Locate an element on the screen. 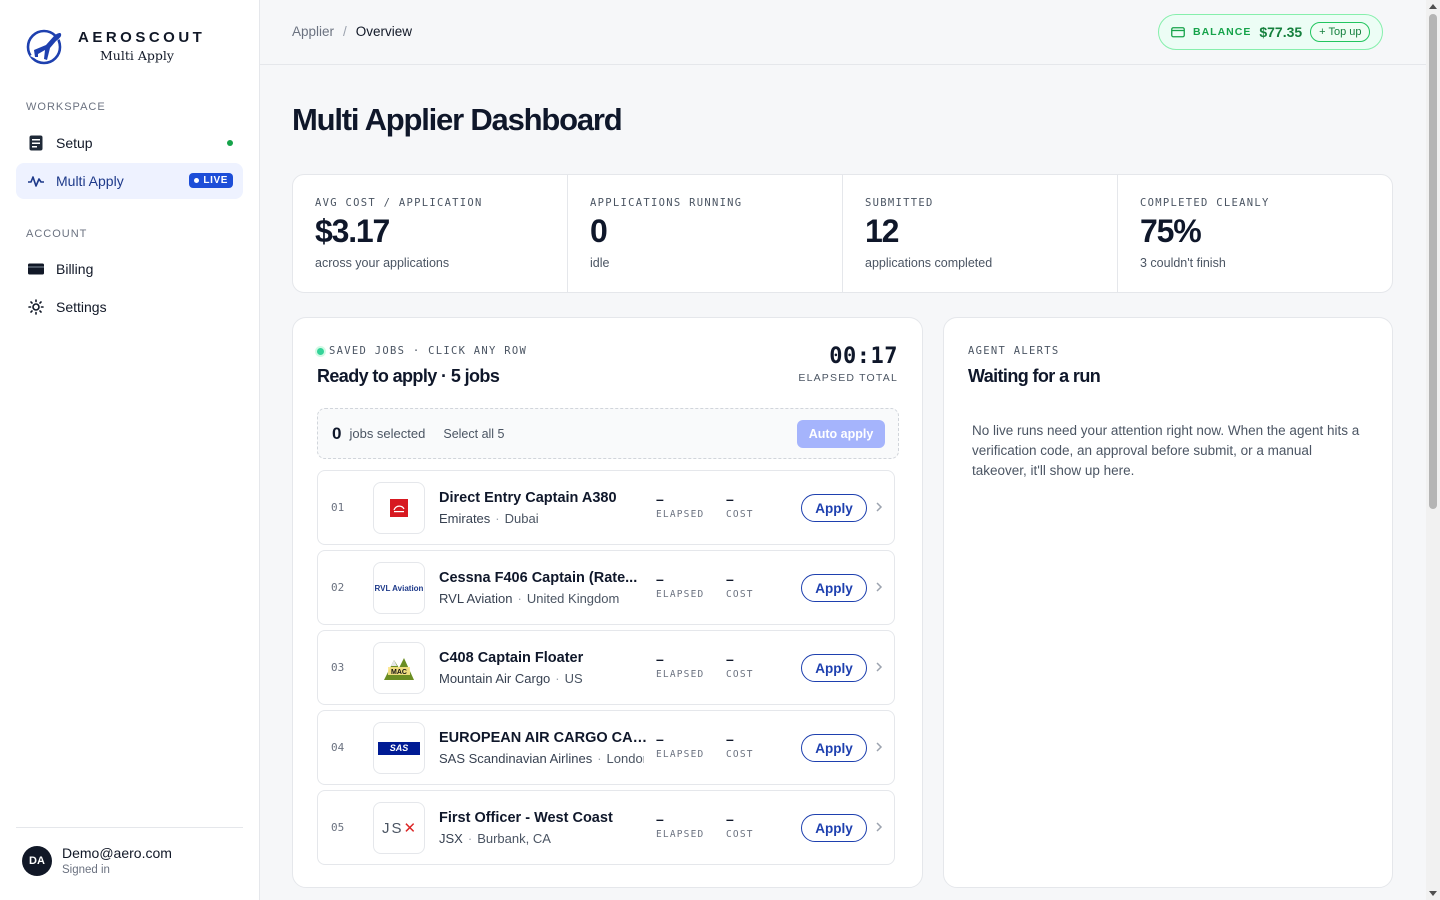  job-meta: Mountain Air Cargo · US is located at coordinates (511, 678).